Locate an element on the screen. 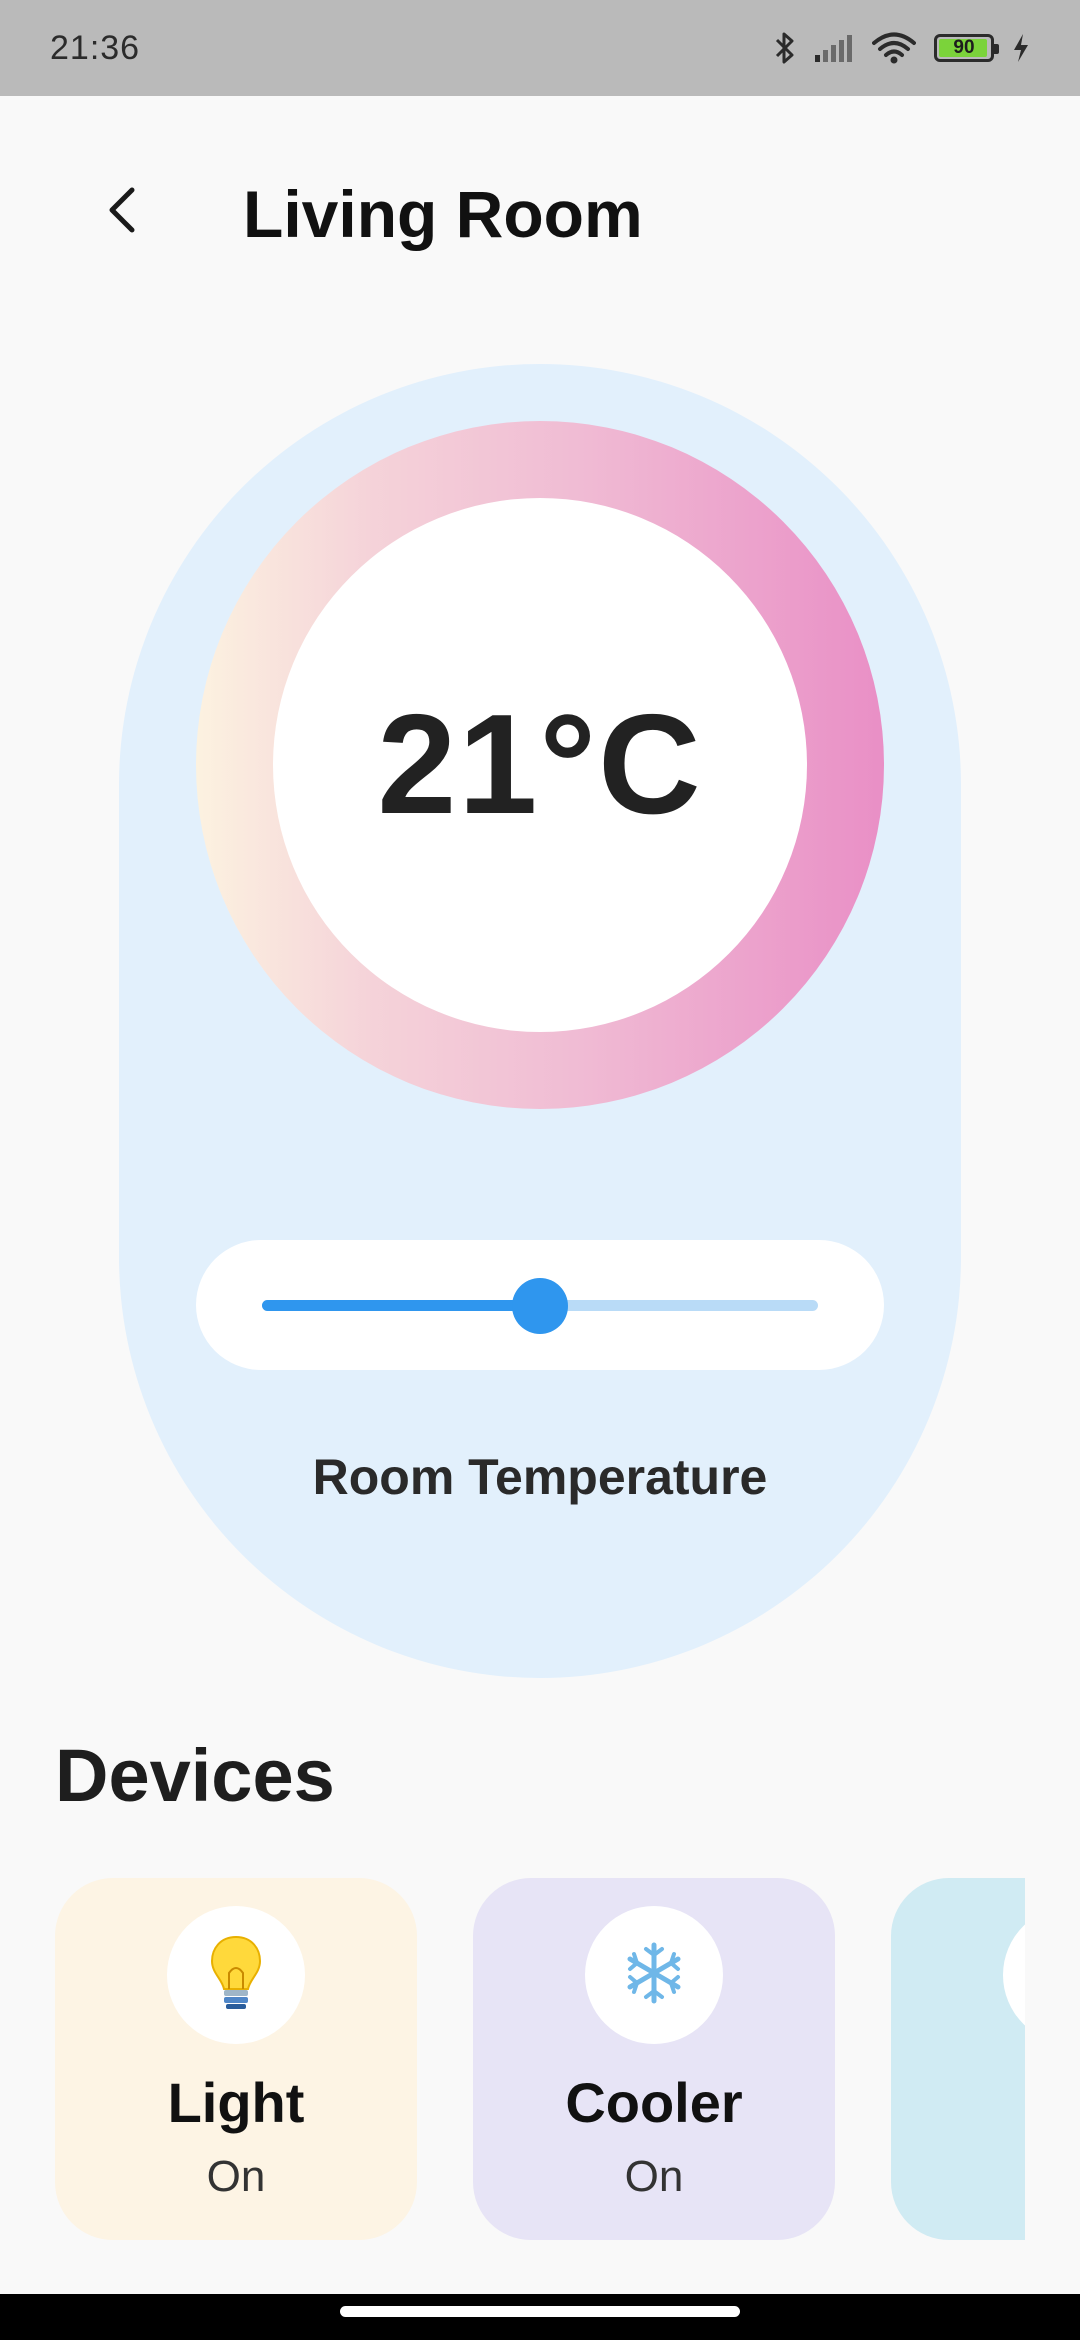 The width and height of the screenshot is (1080, 2340). device-card-cooler: Cooler On is located at coordinates (654, 2059).